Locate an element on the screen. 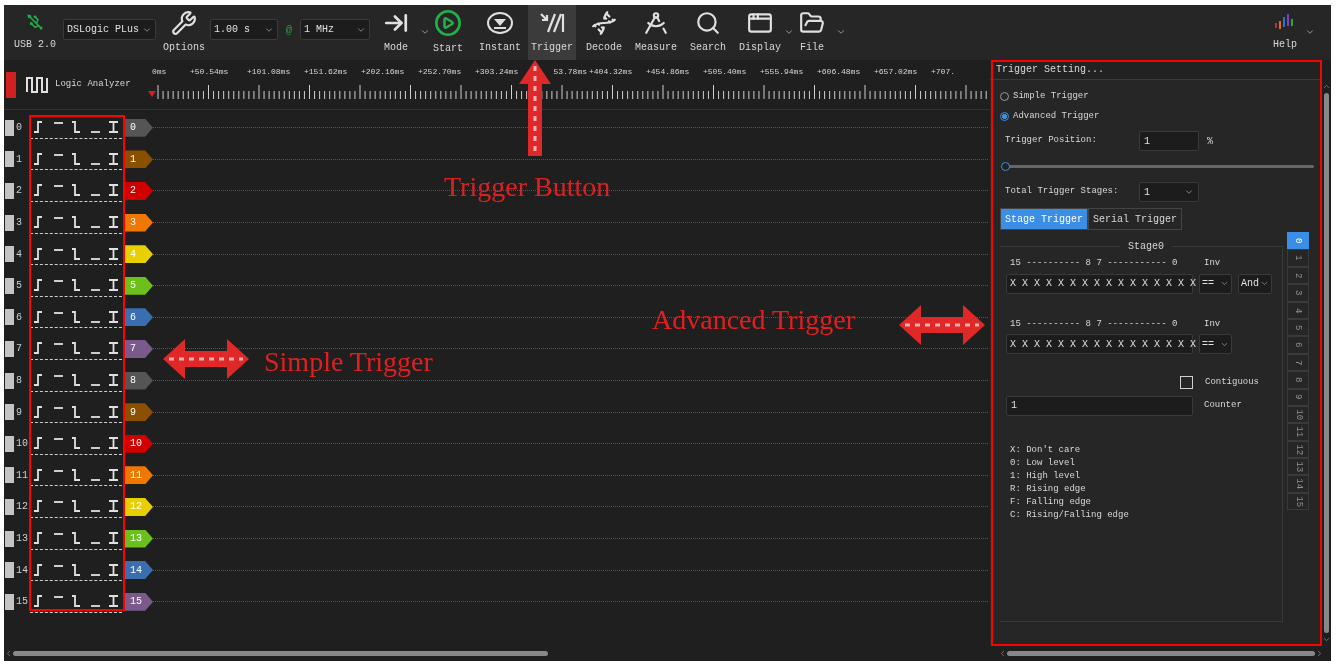  channel-tag: 10 is located at coordinates (139, 443).